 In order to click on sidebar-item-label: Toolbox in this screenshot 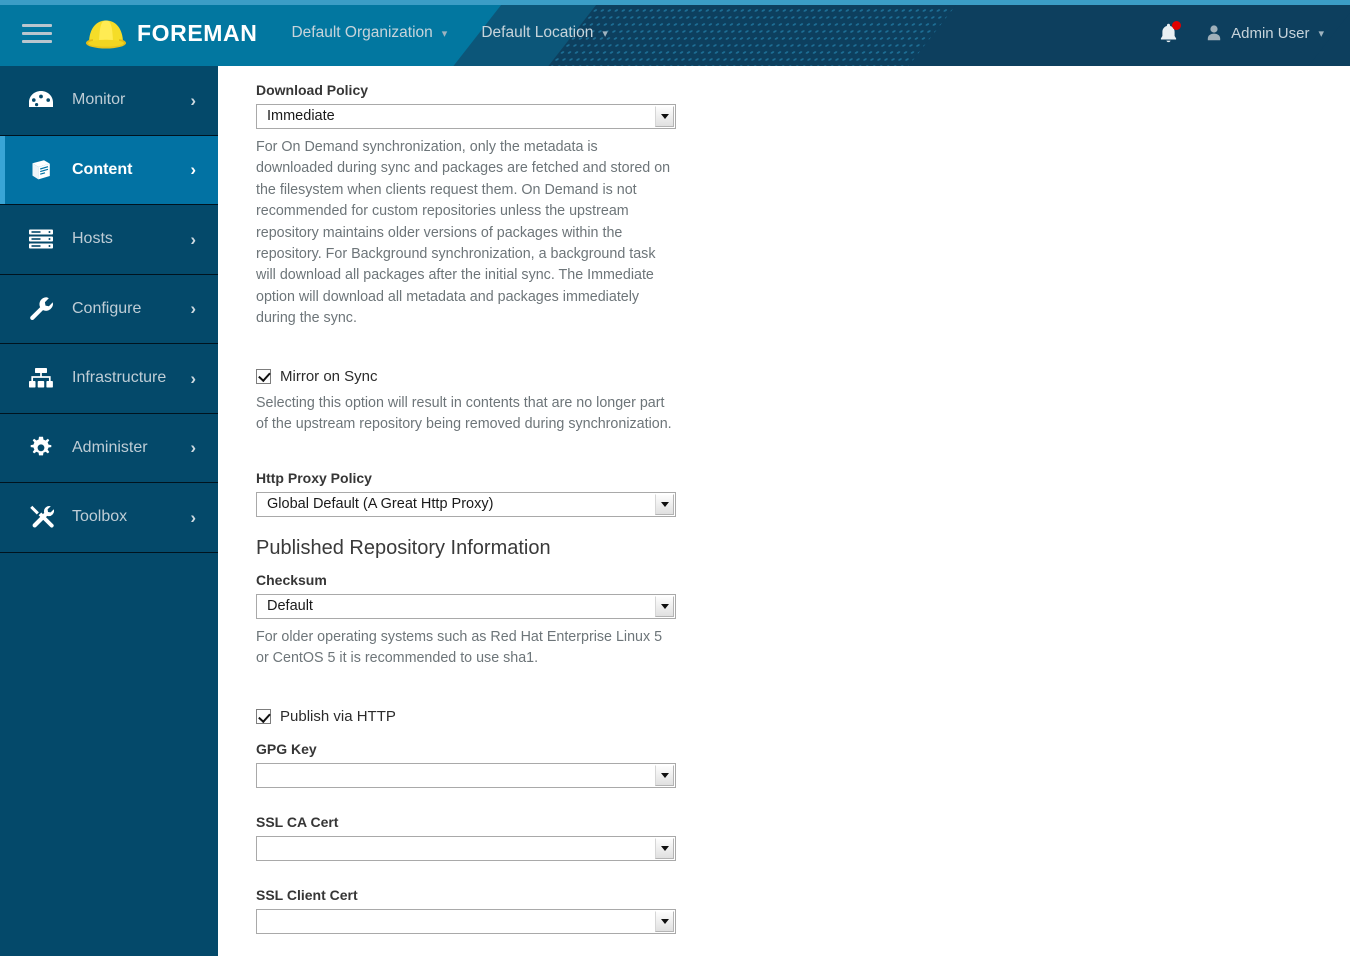, I will do `click(100, 517)`.